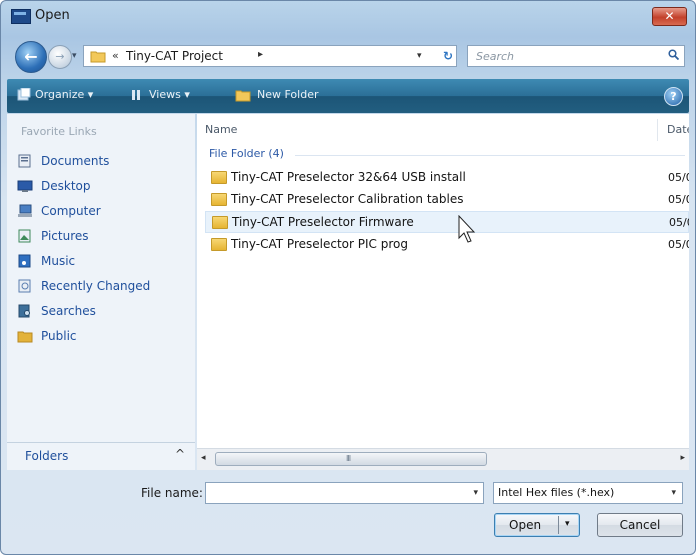  I want to click on help-button: ?, so click(673, 96).